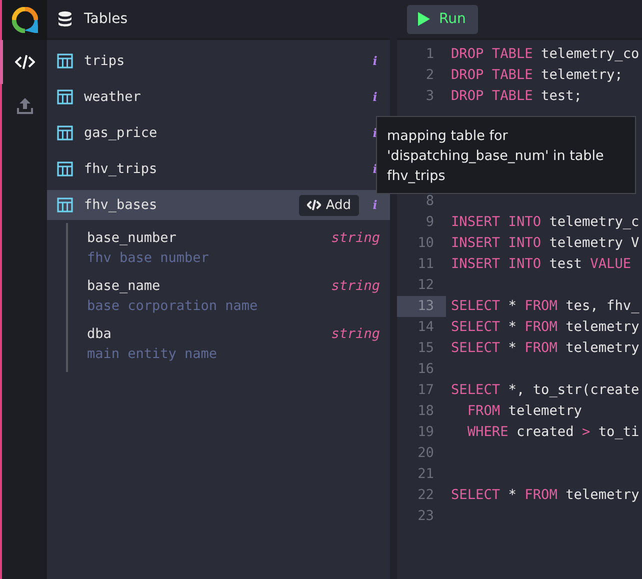  Describe the element at coordinates (425, 495) in the screenshot. I see `line-number: 22` at that location.